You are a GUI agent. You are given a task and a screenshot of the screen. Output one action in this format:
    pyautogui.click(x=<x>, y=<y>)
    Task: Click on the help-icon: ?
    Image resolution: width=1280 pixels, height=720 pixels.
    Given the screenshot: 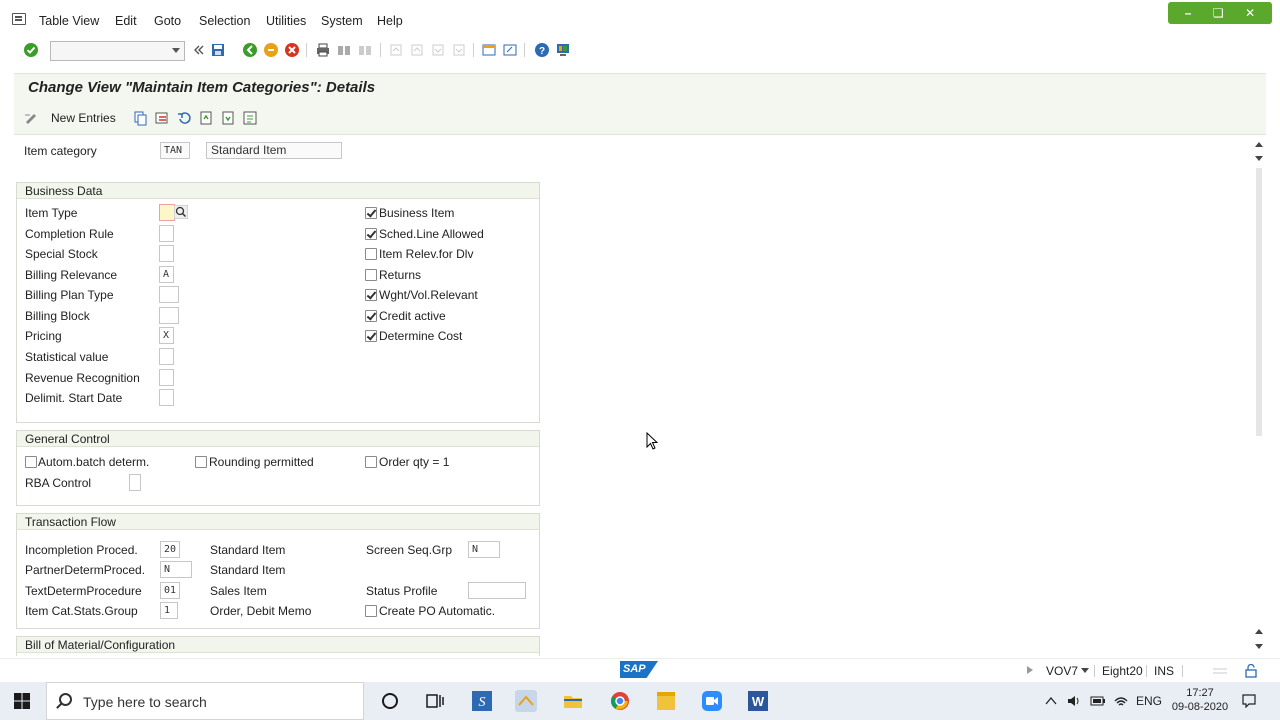 What is the action you would take?
    pyautogui.click(x=542, y=50)
    